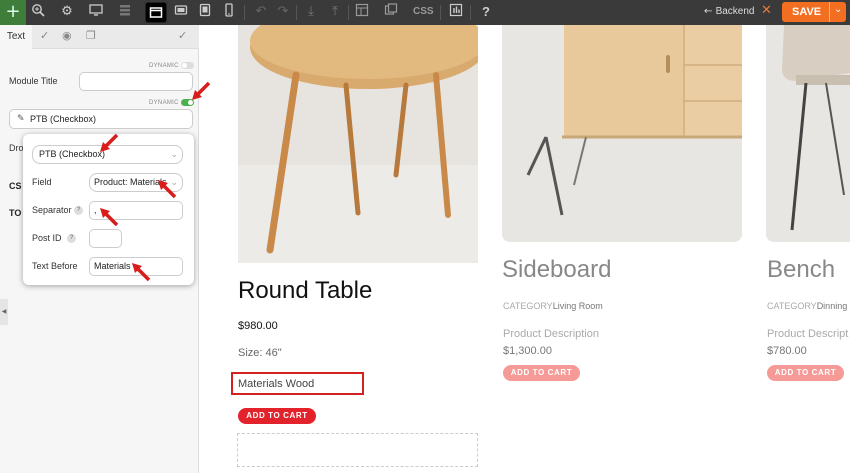 The width and height of the screenshot is (850, 473). Describe the element at coordinates (101, 119) in the screenshot. I see `dynamic-source-field: ✎ PTB (Checkbox)` at that location.